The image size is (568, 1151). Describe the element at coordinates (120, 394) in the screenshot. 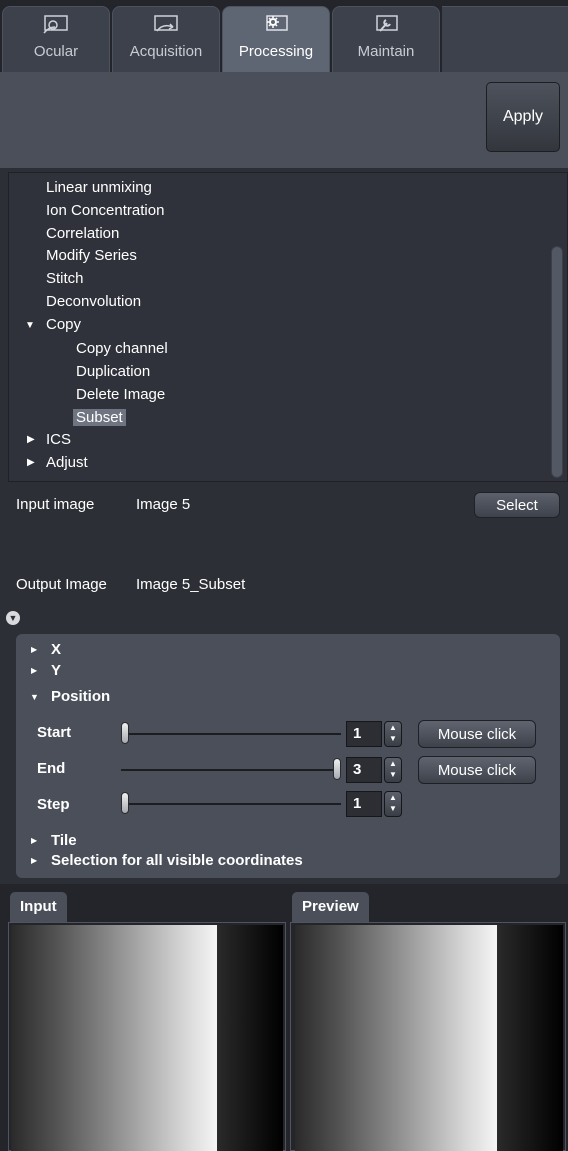

I see `tree-item-delete-image: Delete Image` at that location.